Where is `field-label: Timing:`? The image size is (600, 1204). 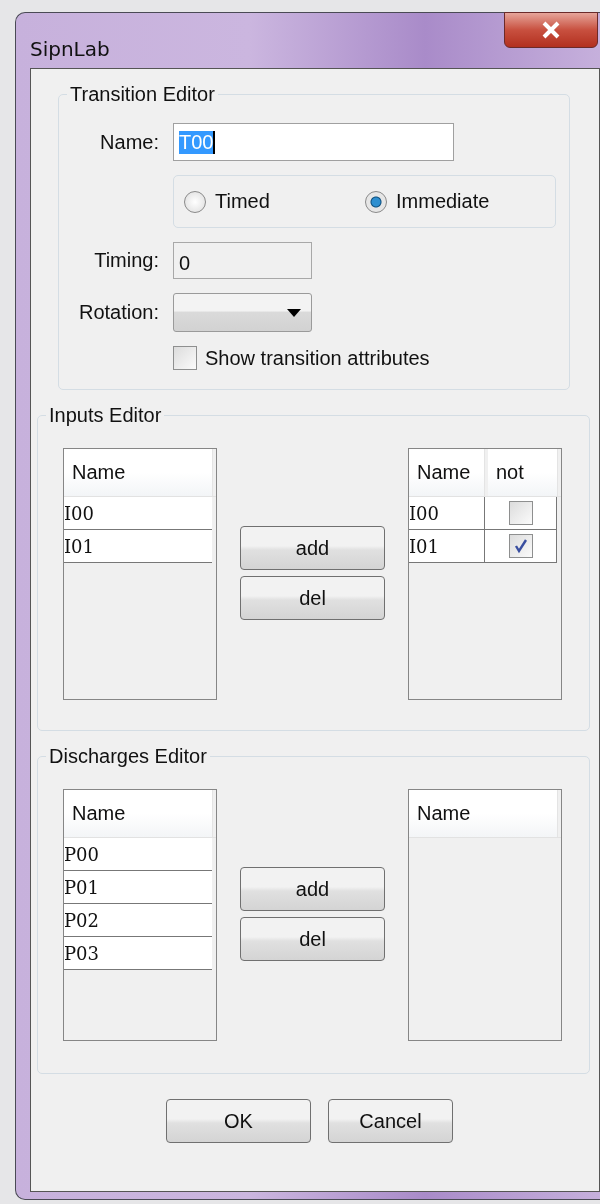 field-label: Timing: is located at coordinates (126, 260).